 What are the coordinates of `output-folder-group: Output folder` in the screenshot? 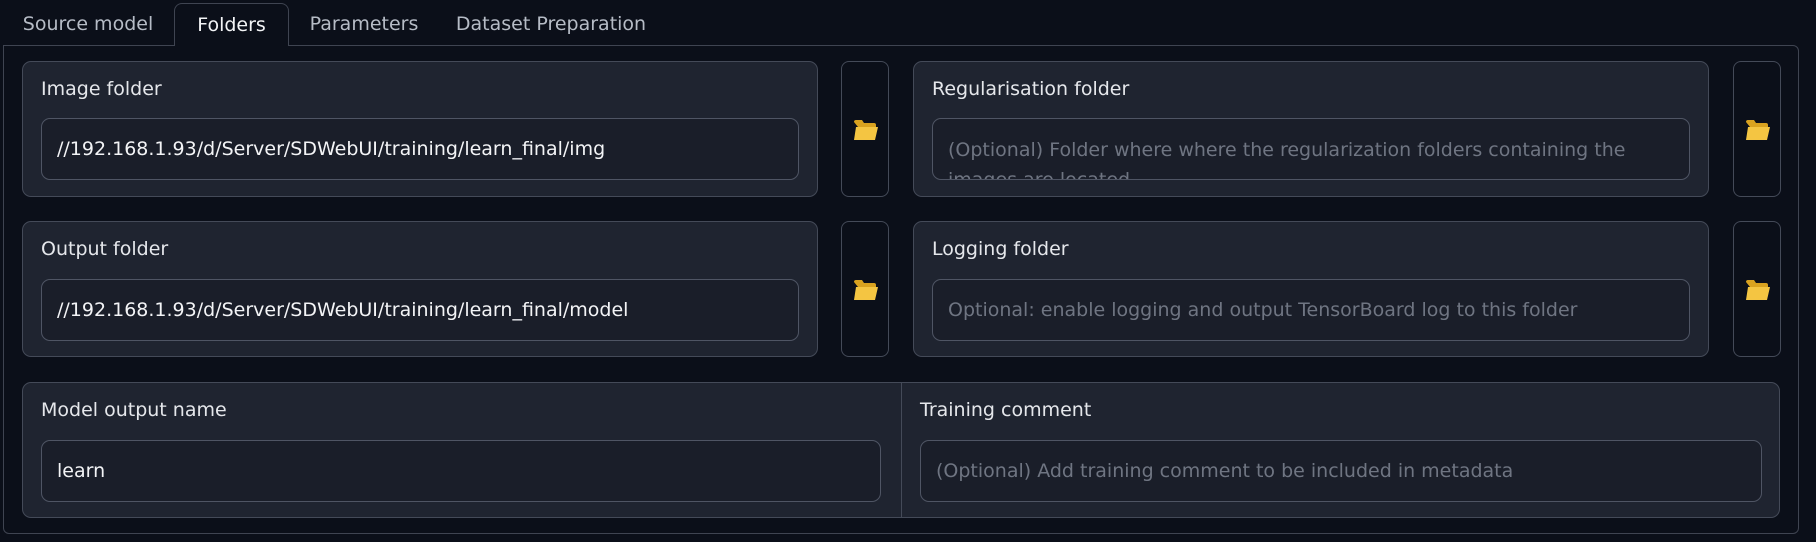 It's located at (420, 289).